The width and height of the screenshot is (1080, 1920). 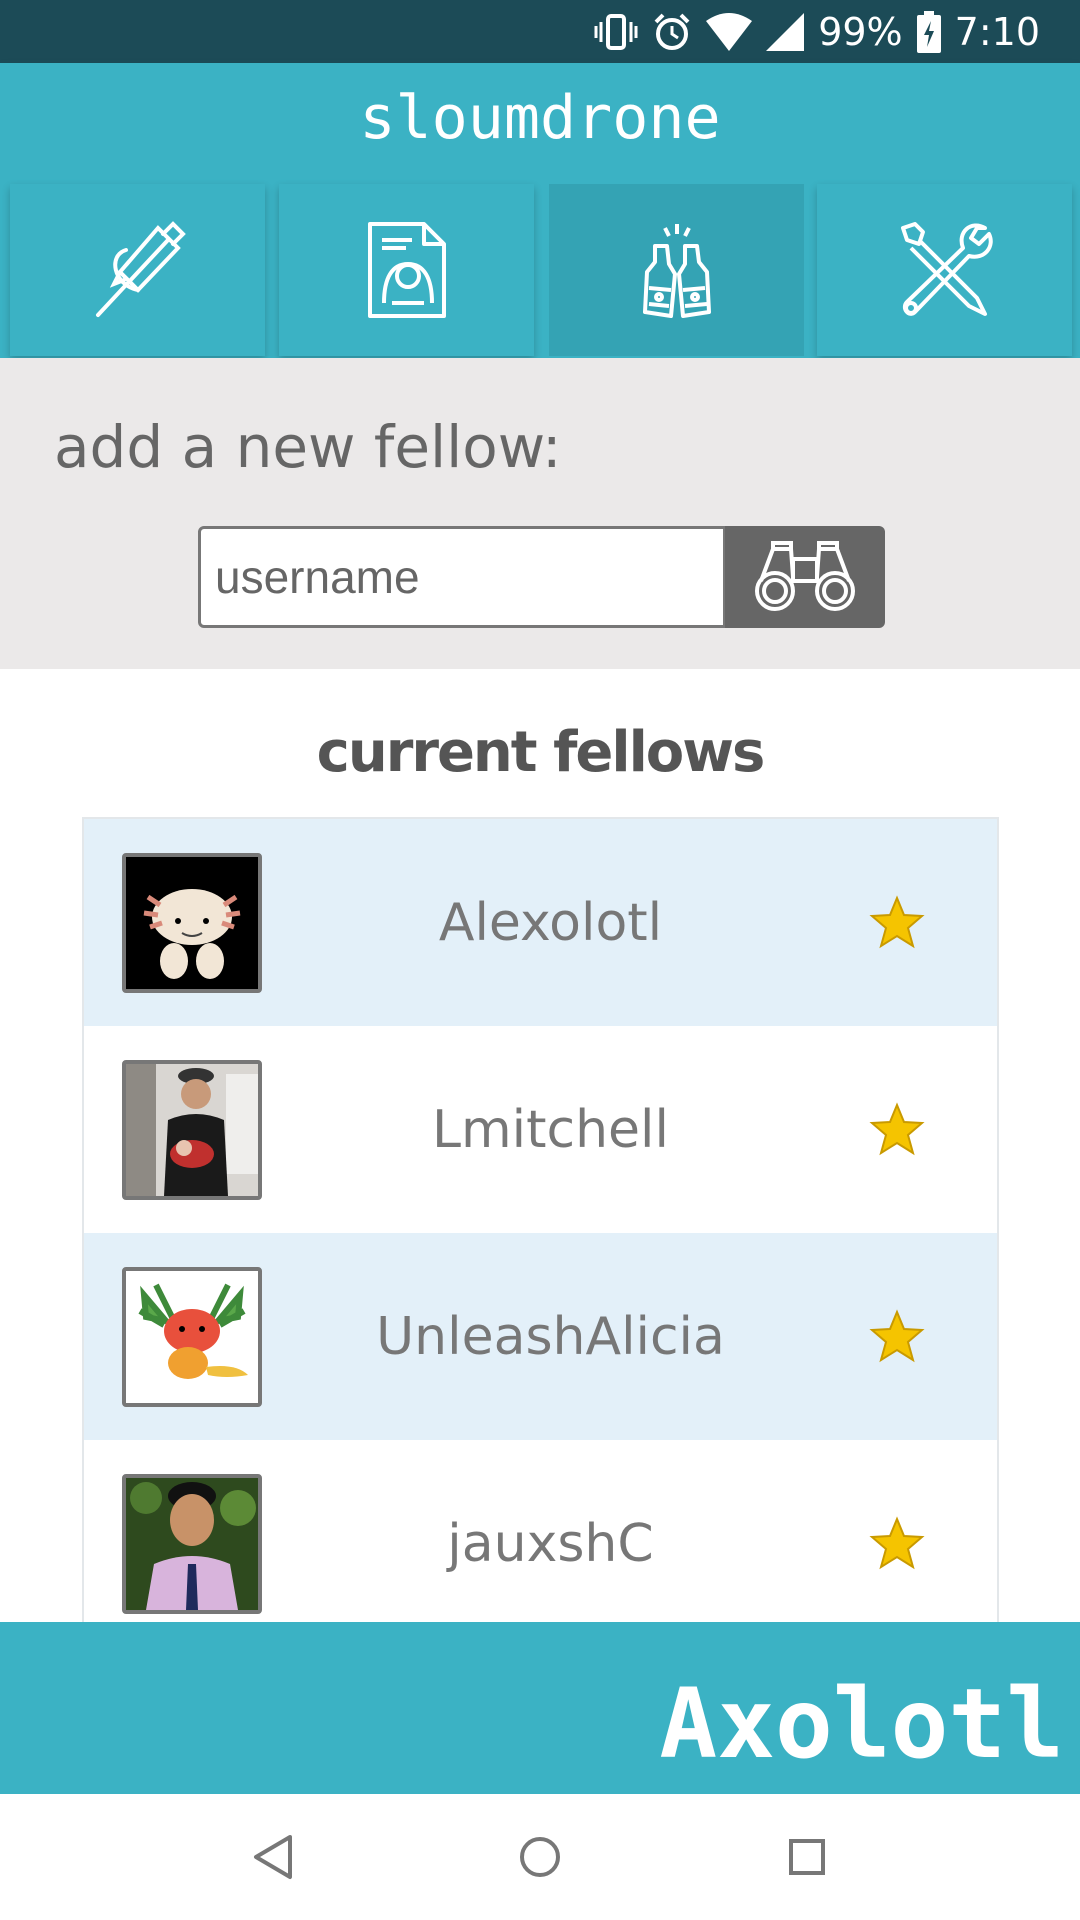 I want to click on fellow-name: jauxshC, so click(x=550, y=1543).